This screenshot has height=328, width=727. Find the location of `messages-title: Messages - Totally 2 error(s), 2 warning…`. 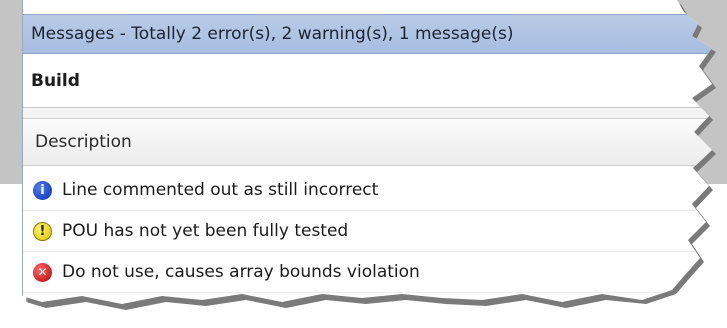

messages-title: Messages - Totally 2 error(s), 2 warning… is located at coordinates (272, 34).